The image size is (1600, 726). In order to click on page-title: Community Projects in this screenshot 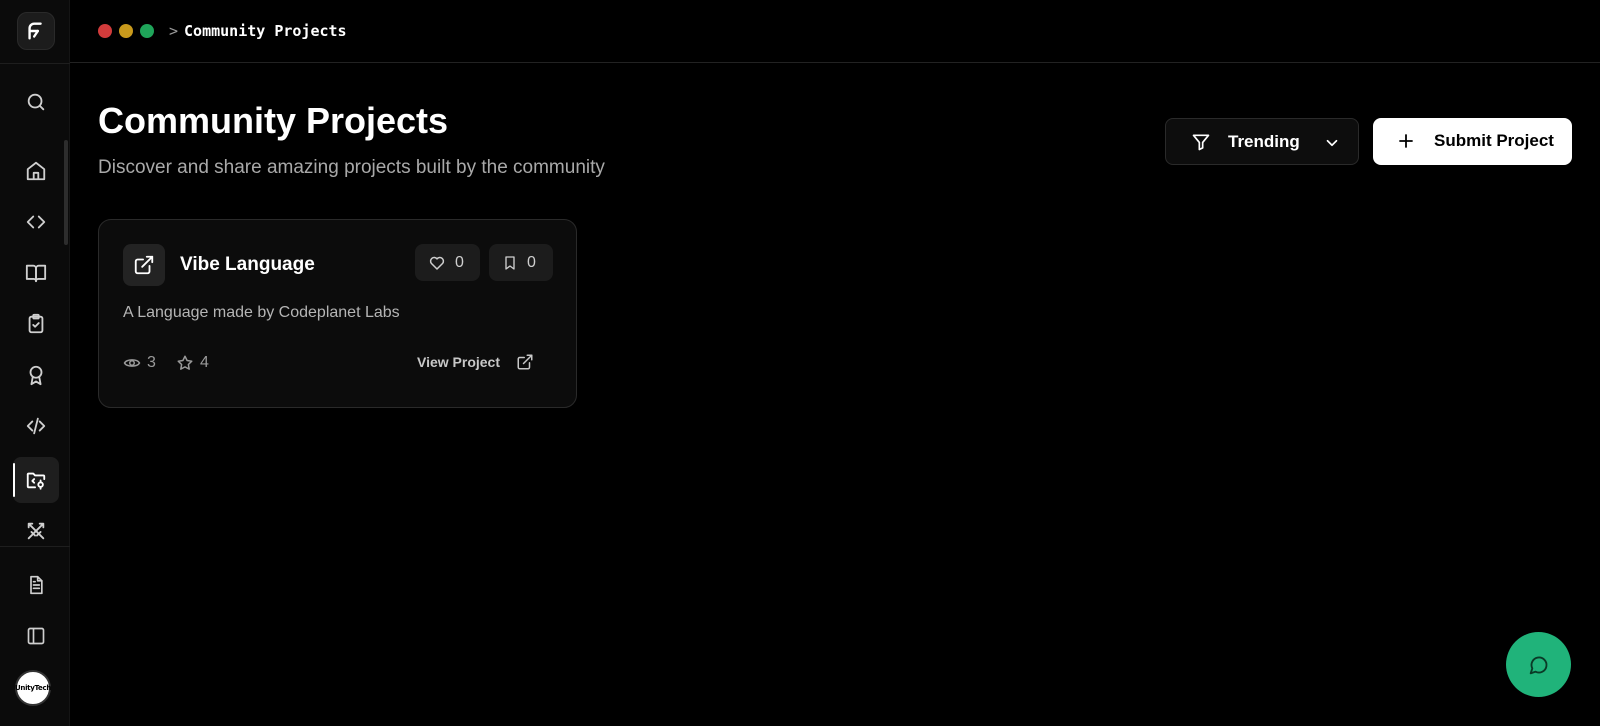, I will do `click(273, 120)`.